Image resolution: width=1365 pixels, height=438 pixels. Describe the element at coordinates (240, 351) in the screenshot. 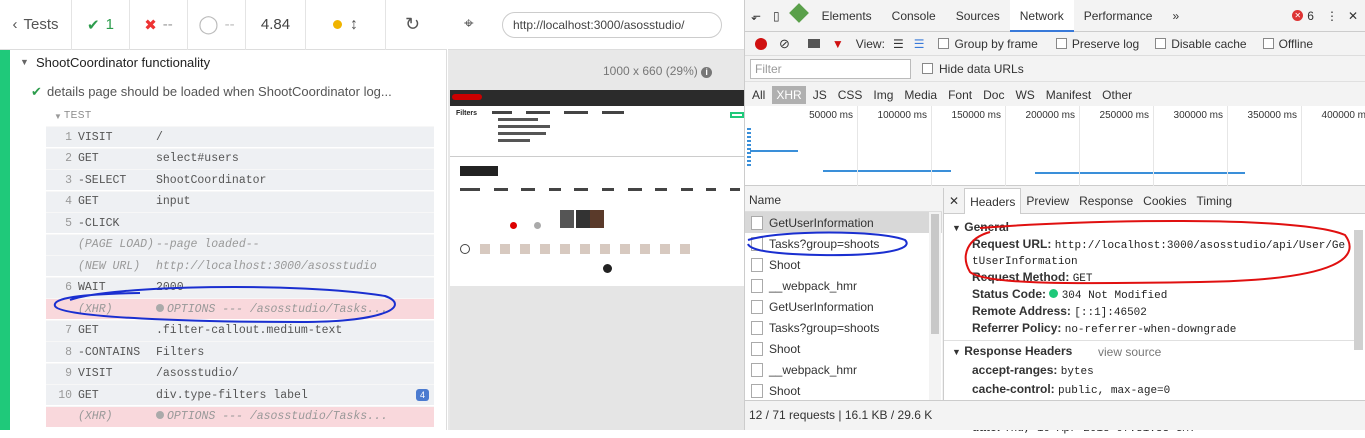

I see `command-row: 8 -CONTAINS Filters` at that location.